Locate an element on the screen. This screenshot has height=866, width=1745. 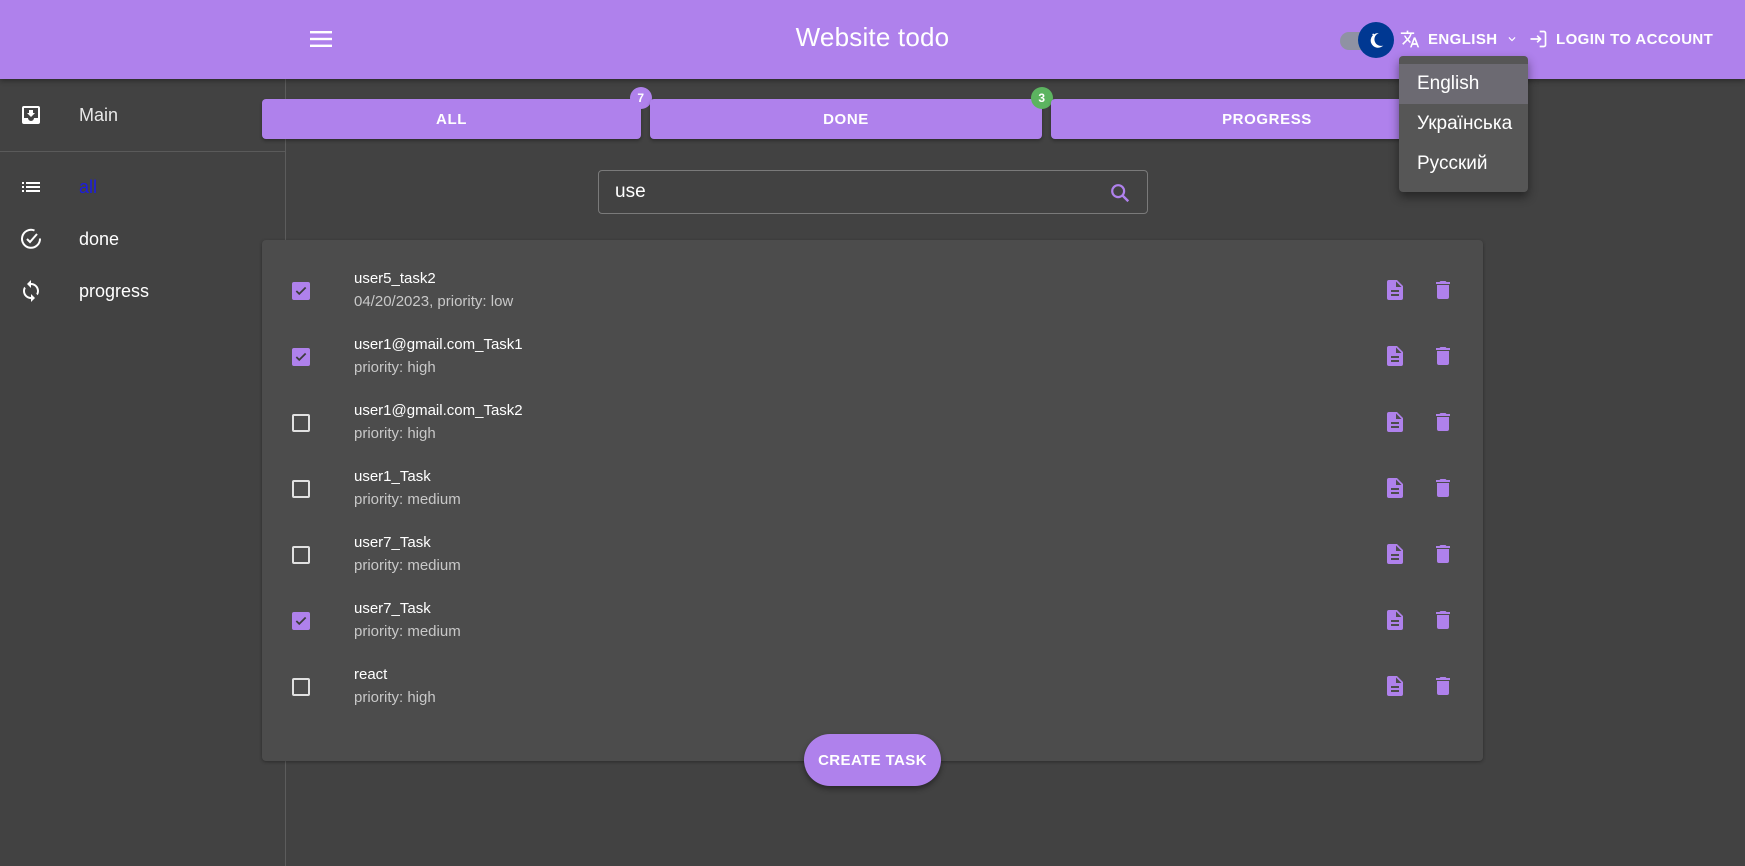
inbox-icon is located at coordinates (31, 115).